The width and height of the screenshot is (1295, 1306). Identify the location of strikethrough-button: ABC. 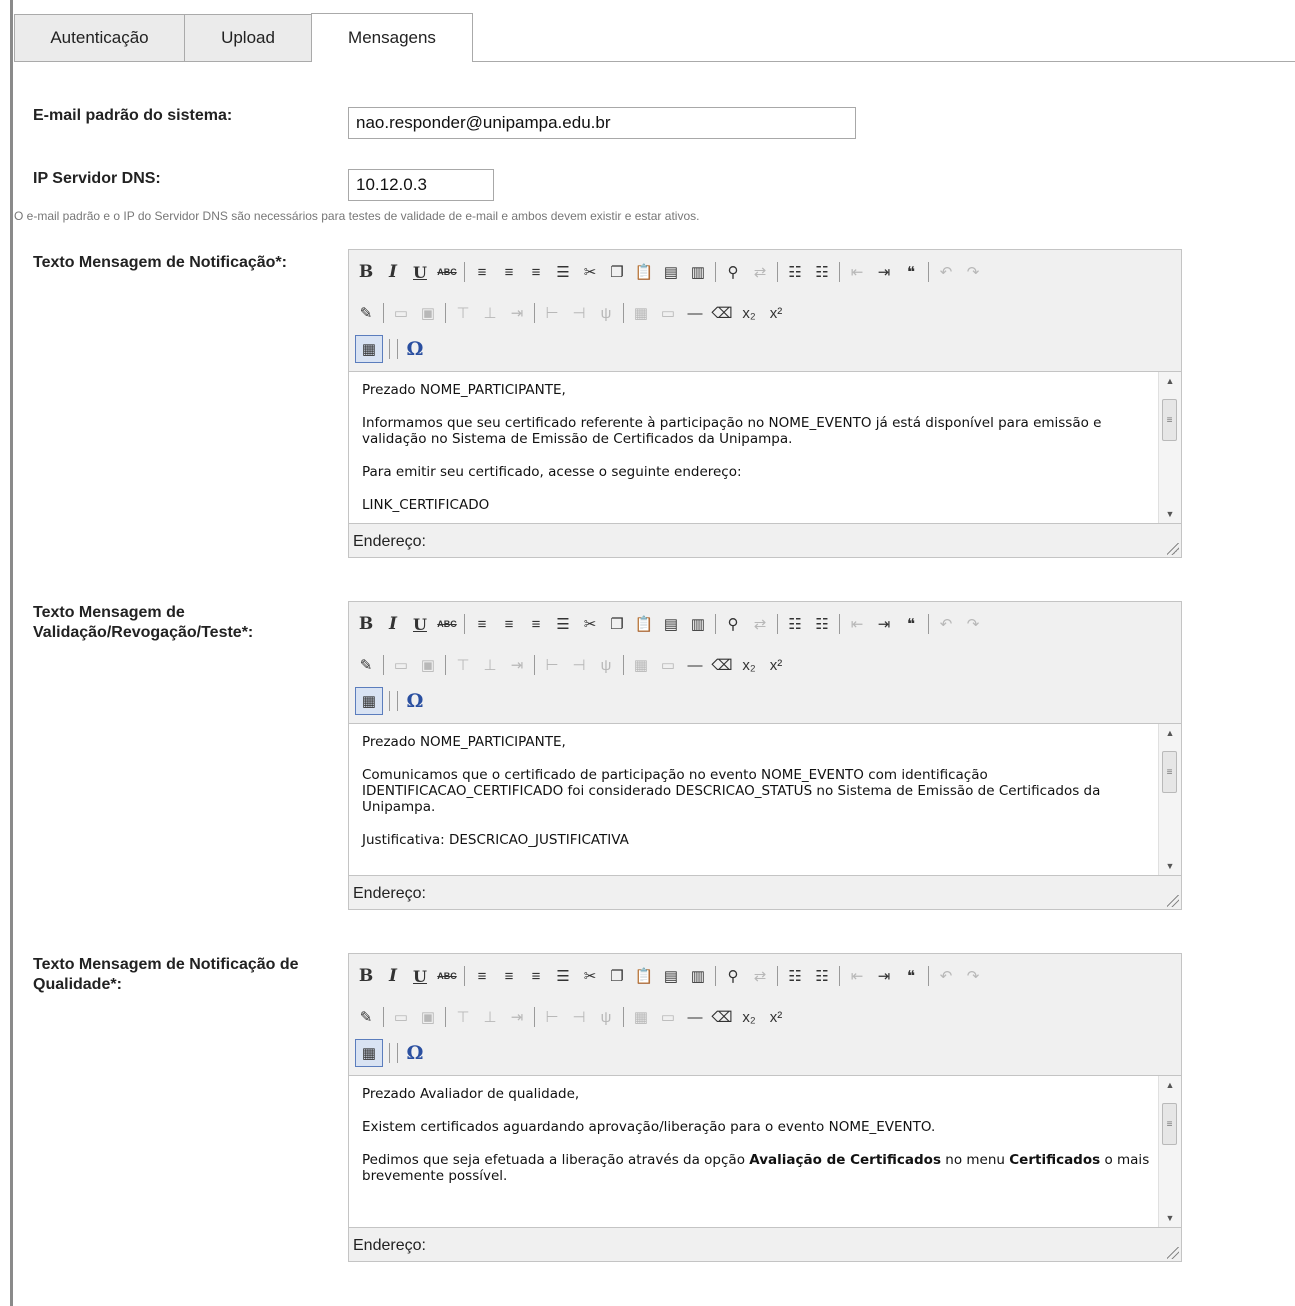
(447, 624).